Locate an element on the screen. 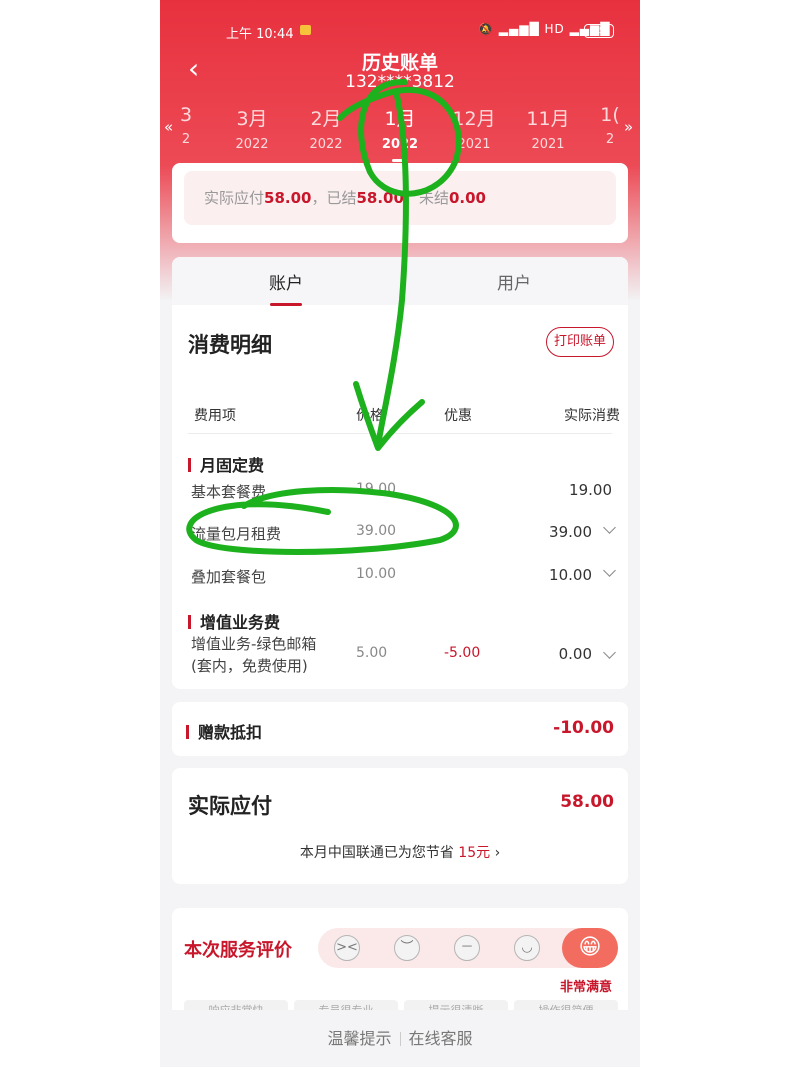 This screenshot has width=800, height=1067. settled-amount: 58.00 is located at coordinates (380, 198).